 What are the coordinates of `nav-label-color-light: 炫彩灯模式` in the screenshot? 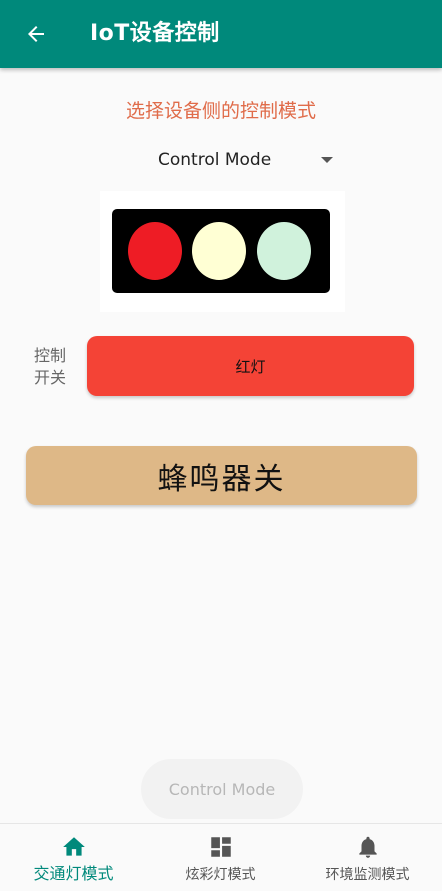 It's located at (220, 875).